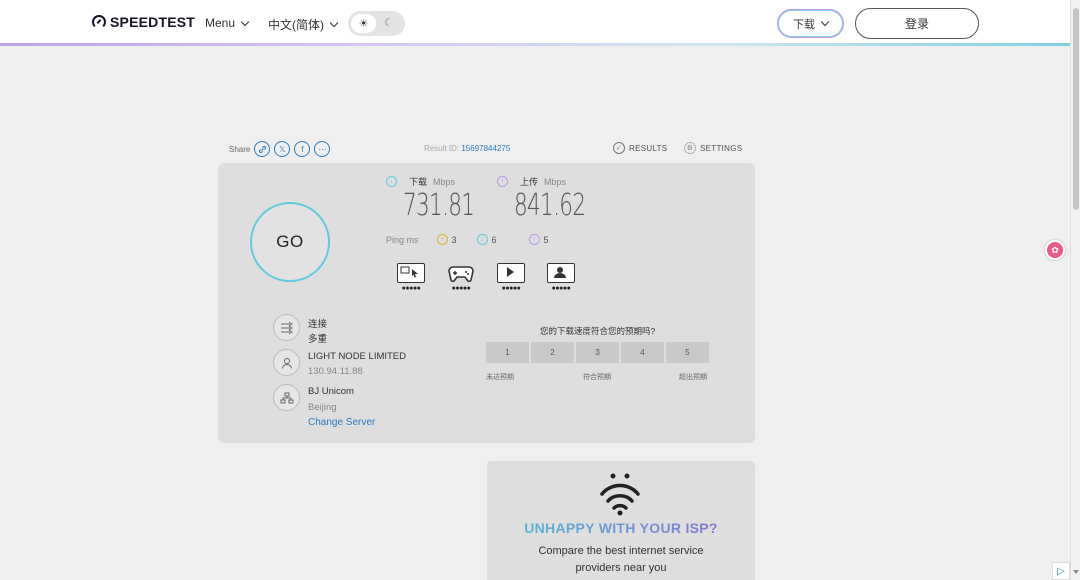 The image size is (1080, 580). I want to click on upload-label-row: ↑ 上传 Mbps, so click(531, 181).